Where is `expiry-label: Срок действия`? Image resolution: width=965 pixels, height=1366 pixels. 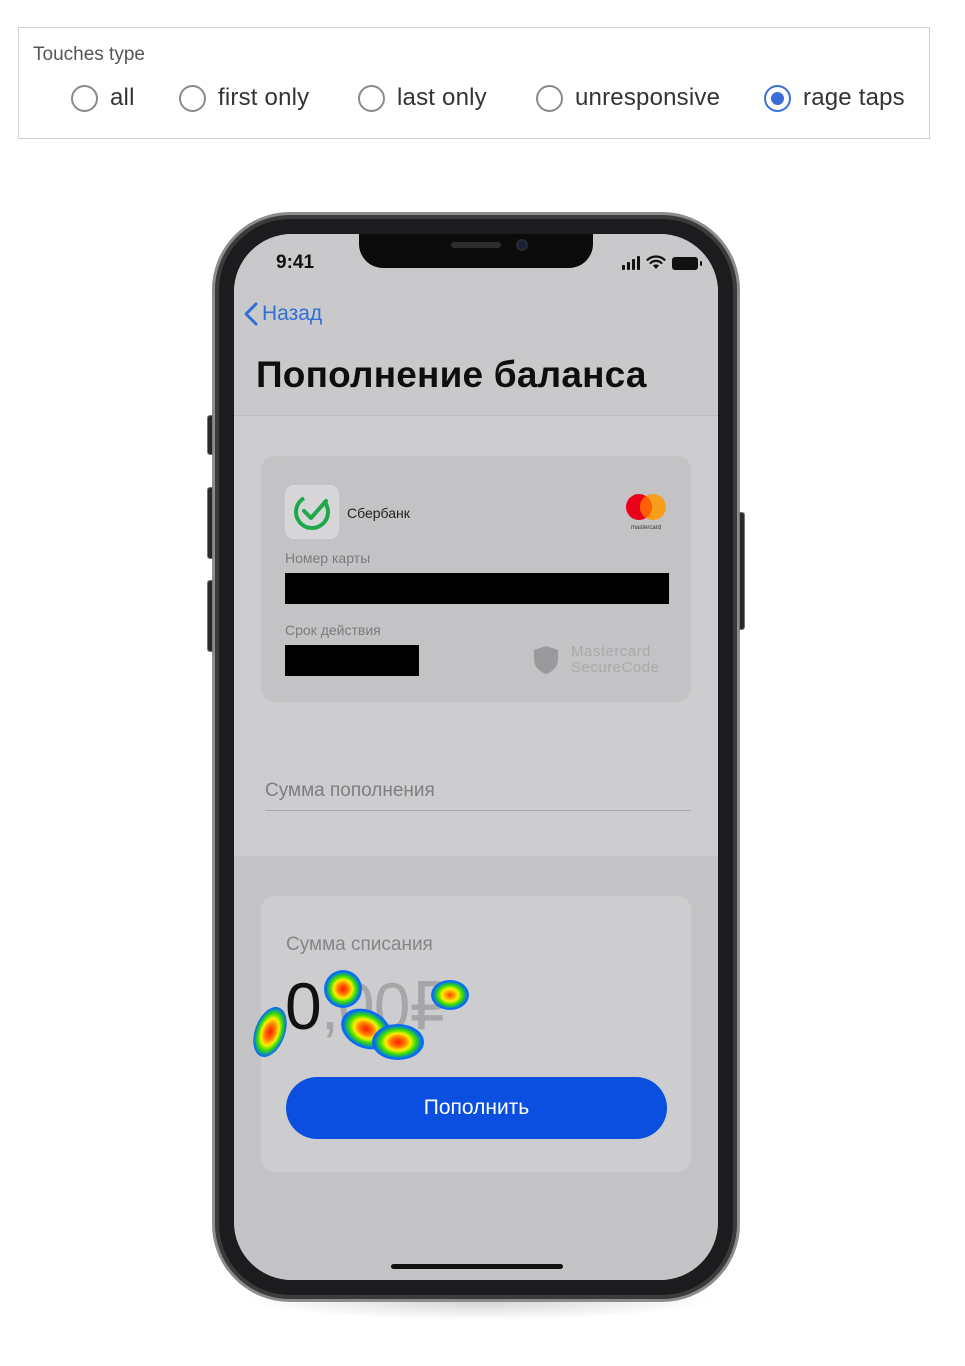 expiry-label: Срок действия is located at coordinates (333, 630).